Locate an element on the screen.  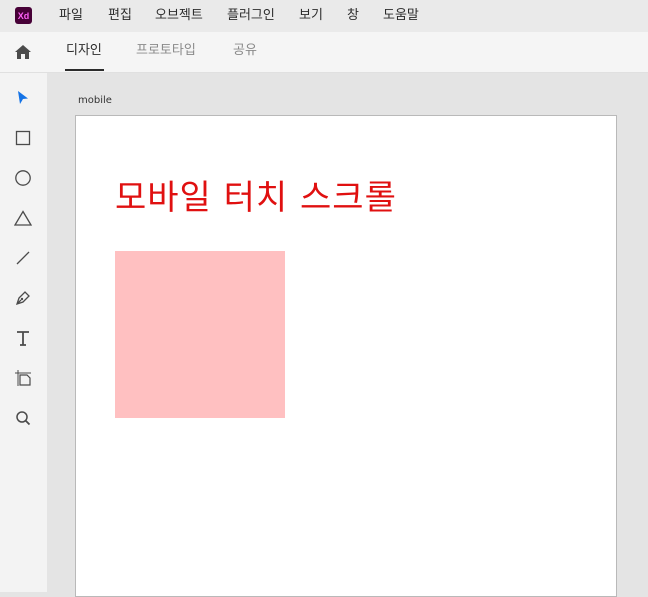
tab-prototype: 프로토타입 is located at coordinates (166, 52).